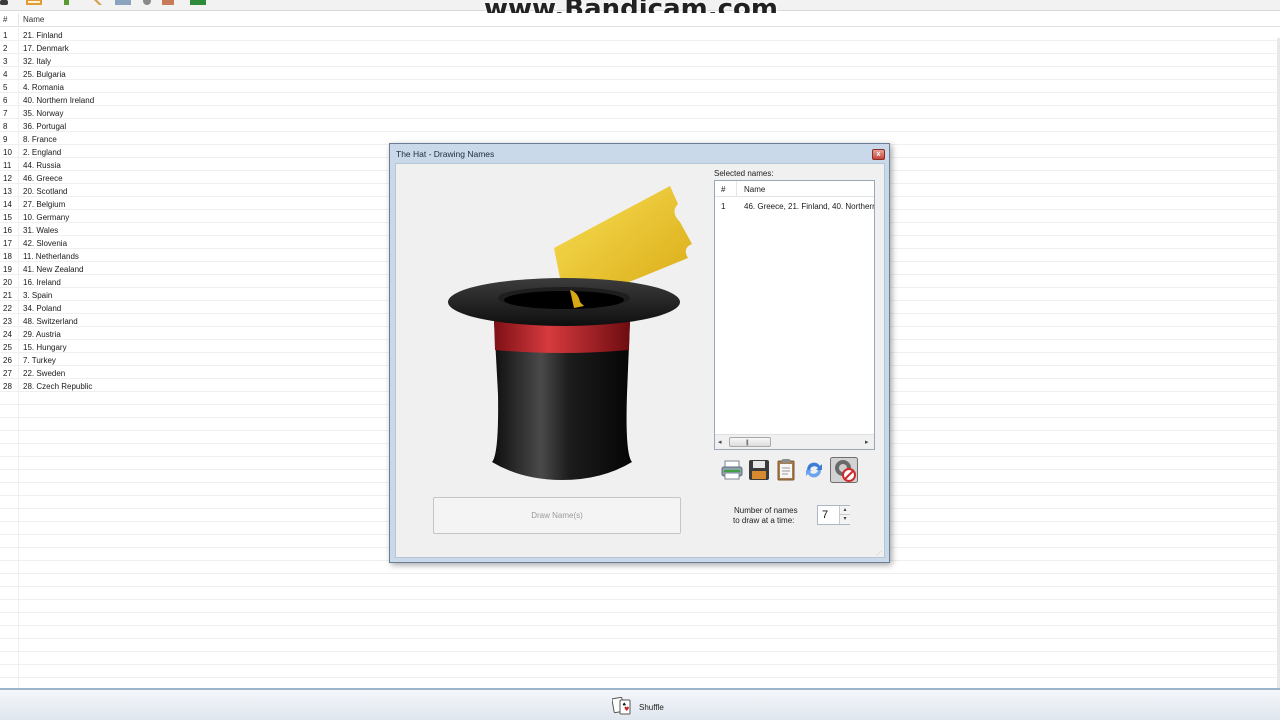 This screenshot has width=1280, height=720. Describe the element at coordinates (879, 553) in the screenshot. I see `resize-grip-icon: ⋰` at that location.